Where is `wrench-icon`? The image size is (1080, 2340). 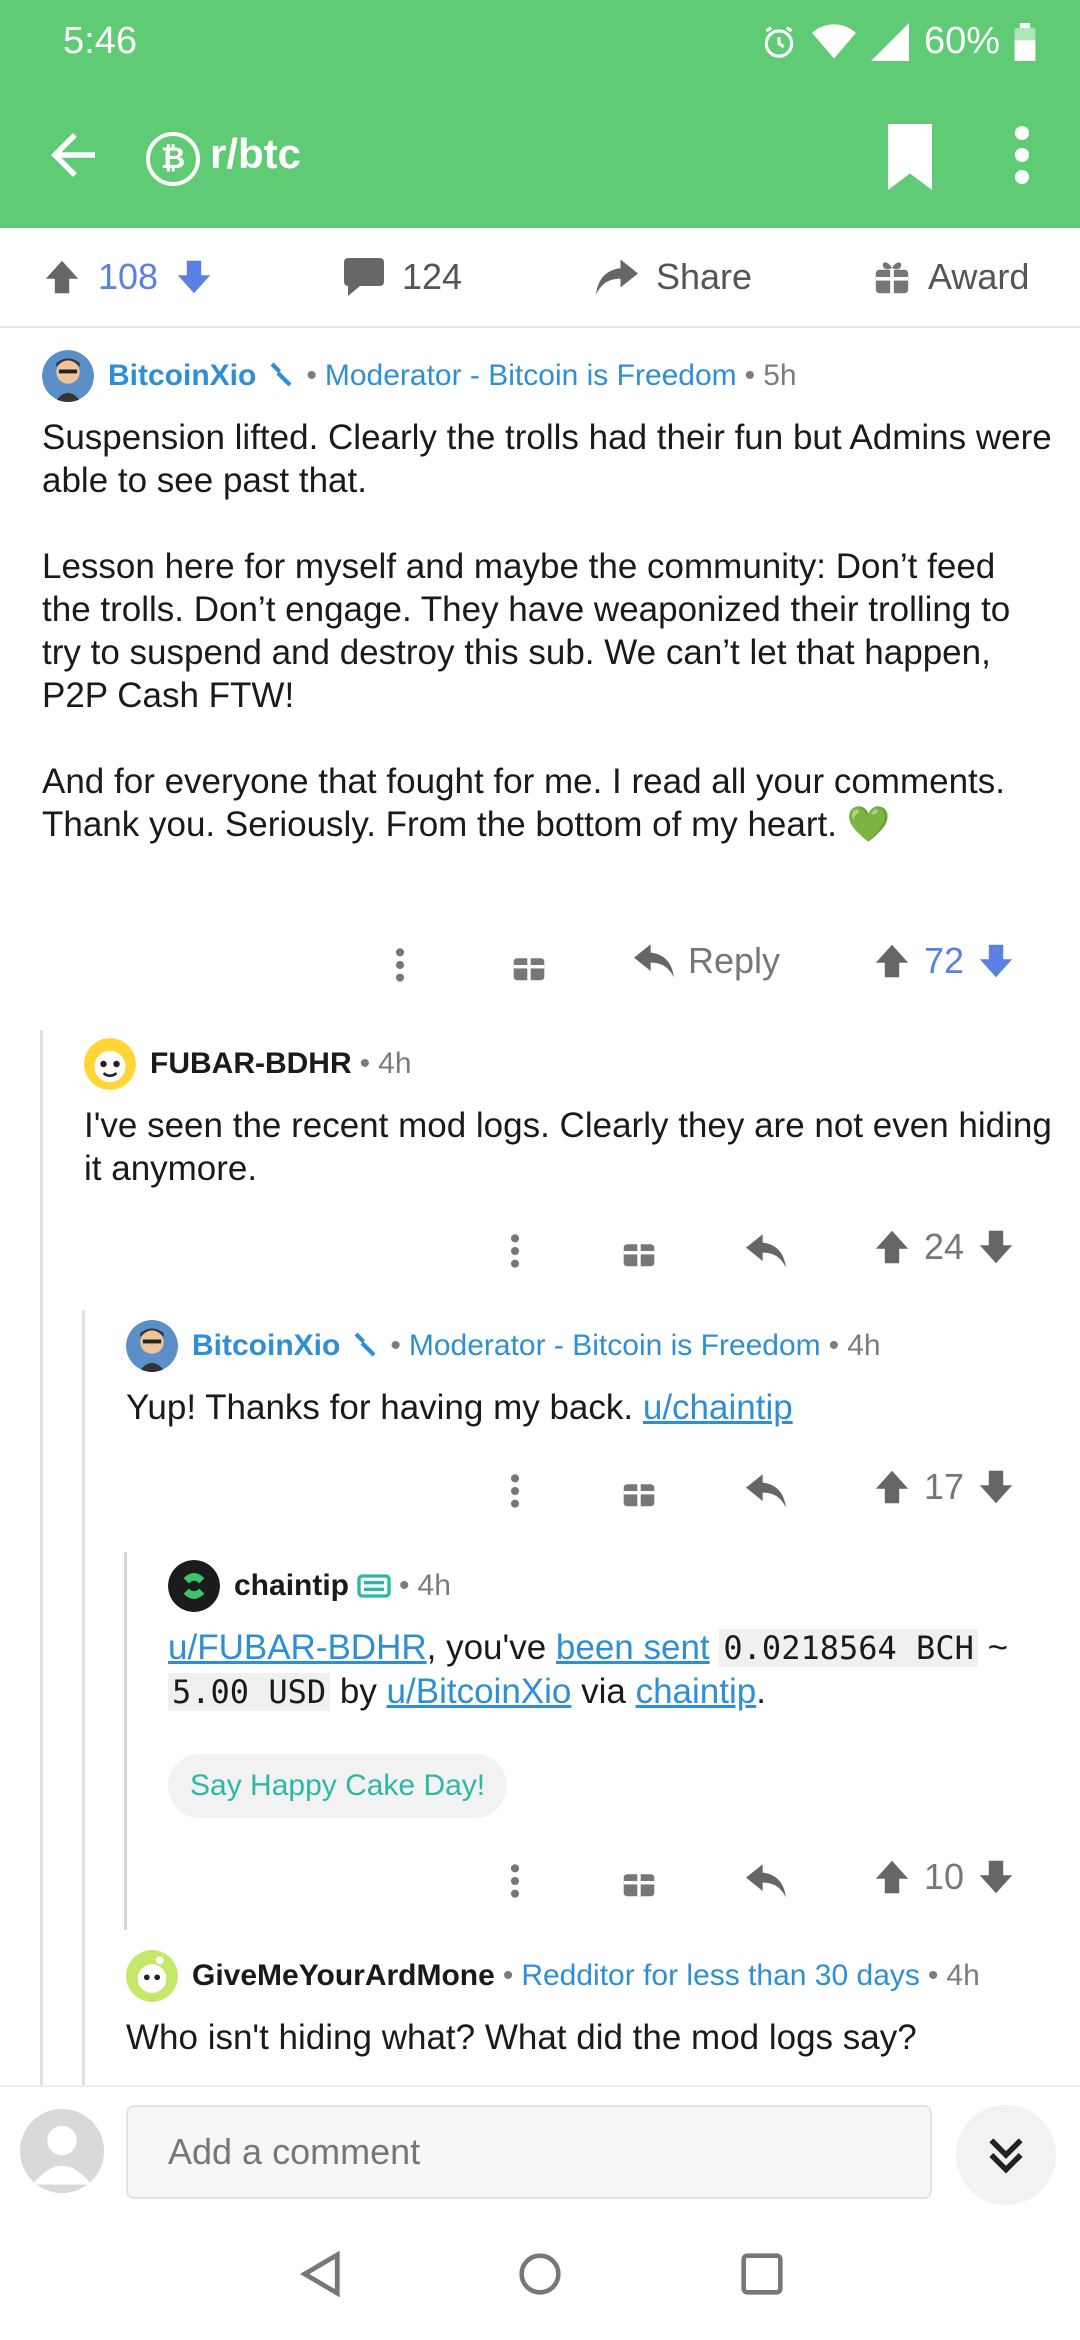
wrench-icon is located at coordinates (281, 374).